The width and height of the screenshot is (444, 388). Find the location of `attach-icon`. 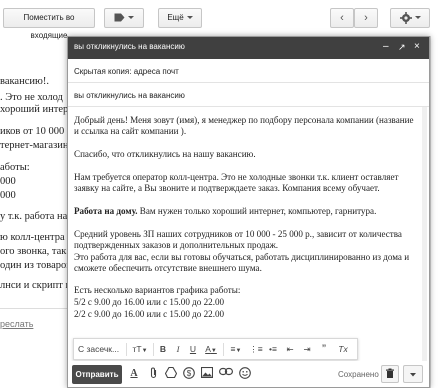

attach-icon is located at coordinates (153, 375).